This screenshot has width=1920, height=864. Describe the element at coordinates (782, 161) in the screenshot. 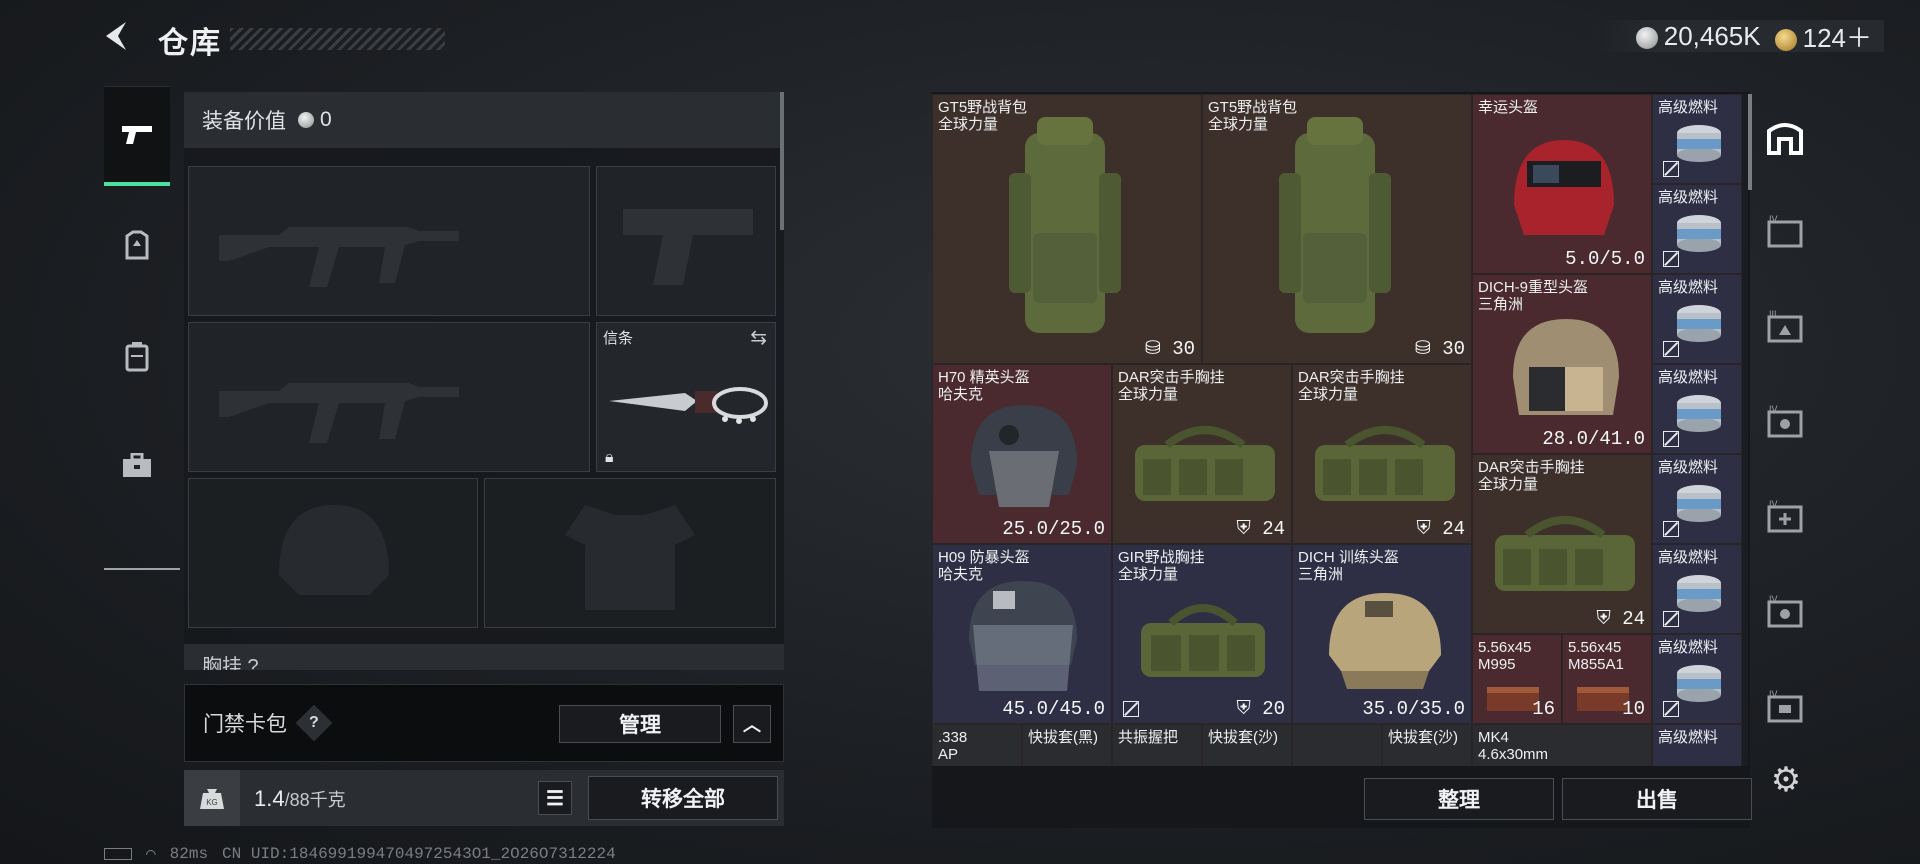

I see `equipment-scrollbar` at that location.